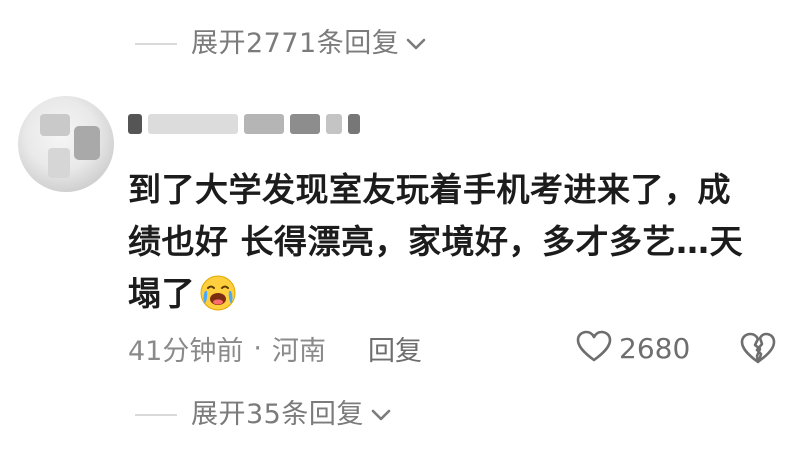 The image size is (800, 450). I want to click on like-button: 2680, so click(632, 348).